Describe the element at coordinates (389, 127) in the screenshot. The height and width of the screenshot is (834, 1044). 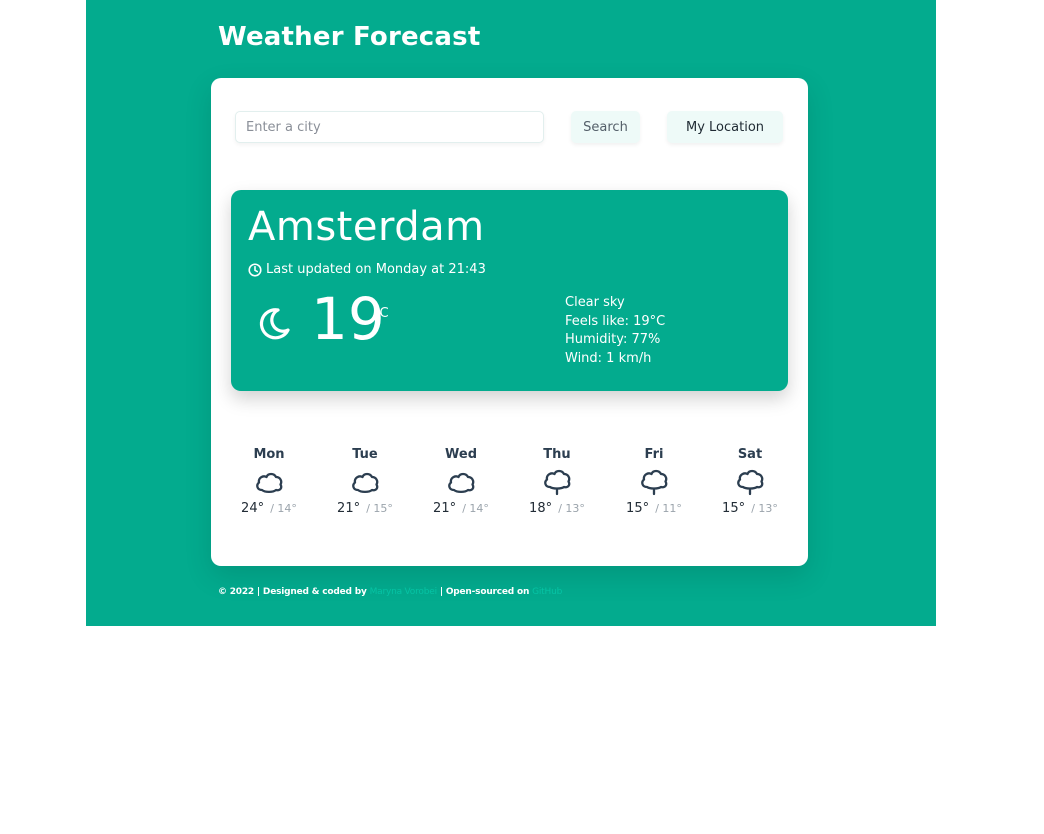
I see `city-search-input` at that location.